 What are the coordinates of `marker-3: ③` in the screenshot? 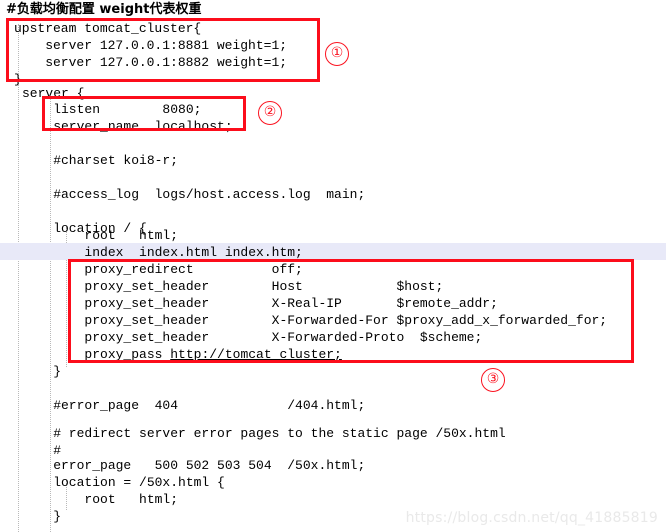 It's located at (493, 380).